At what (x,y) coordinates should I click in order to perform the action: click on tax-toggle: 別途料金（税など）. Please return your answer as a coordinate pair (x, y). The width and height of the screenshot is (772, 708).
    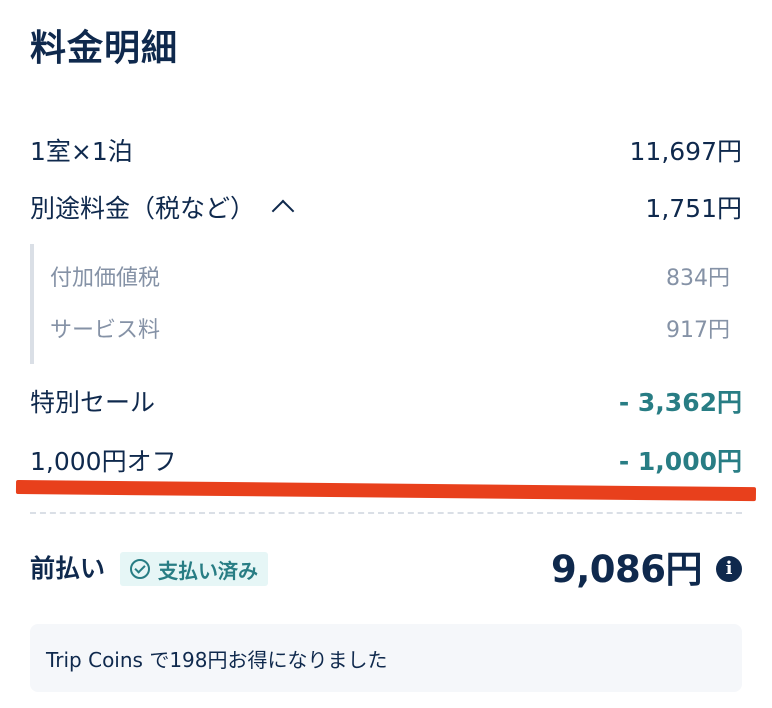
    Looking at the image, I should click on (162, 207).